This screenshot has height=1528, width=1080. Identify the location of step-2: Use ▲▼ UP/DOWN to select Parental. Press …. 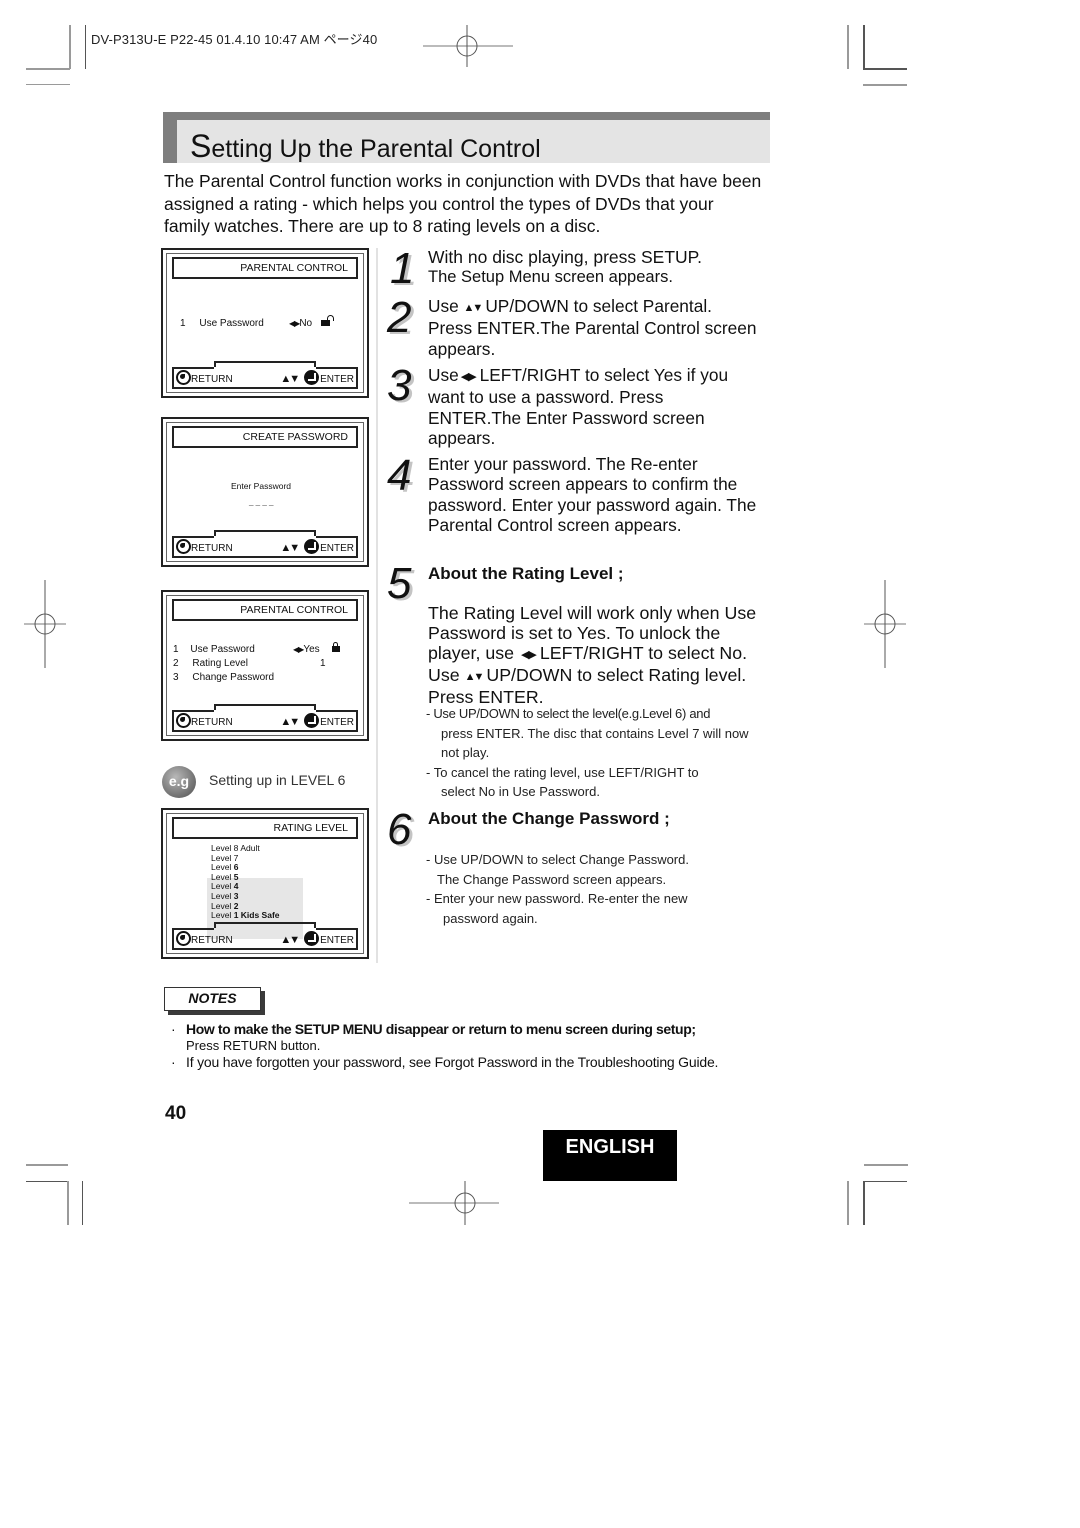
(592, 327).